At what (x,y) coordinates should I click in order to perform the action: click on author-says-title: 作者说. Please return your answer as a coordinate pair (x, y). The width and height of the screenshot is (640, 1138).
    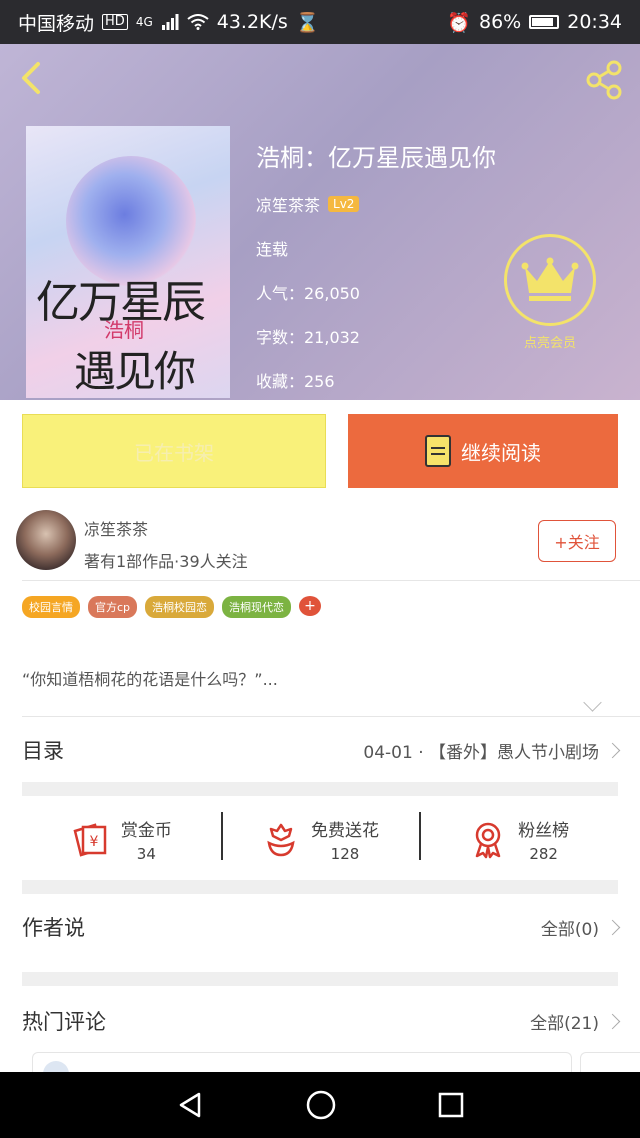
    Looking at the image, I should click on (53, 928).